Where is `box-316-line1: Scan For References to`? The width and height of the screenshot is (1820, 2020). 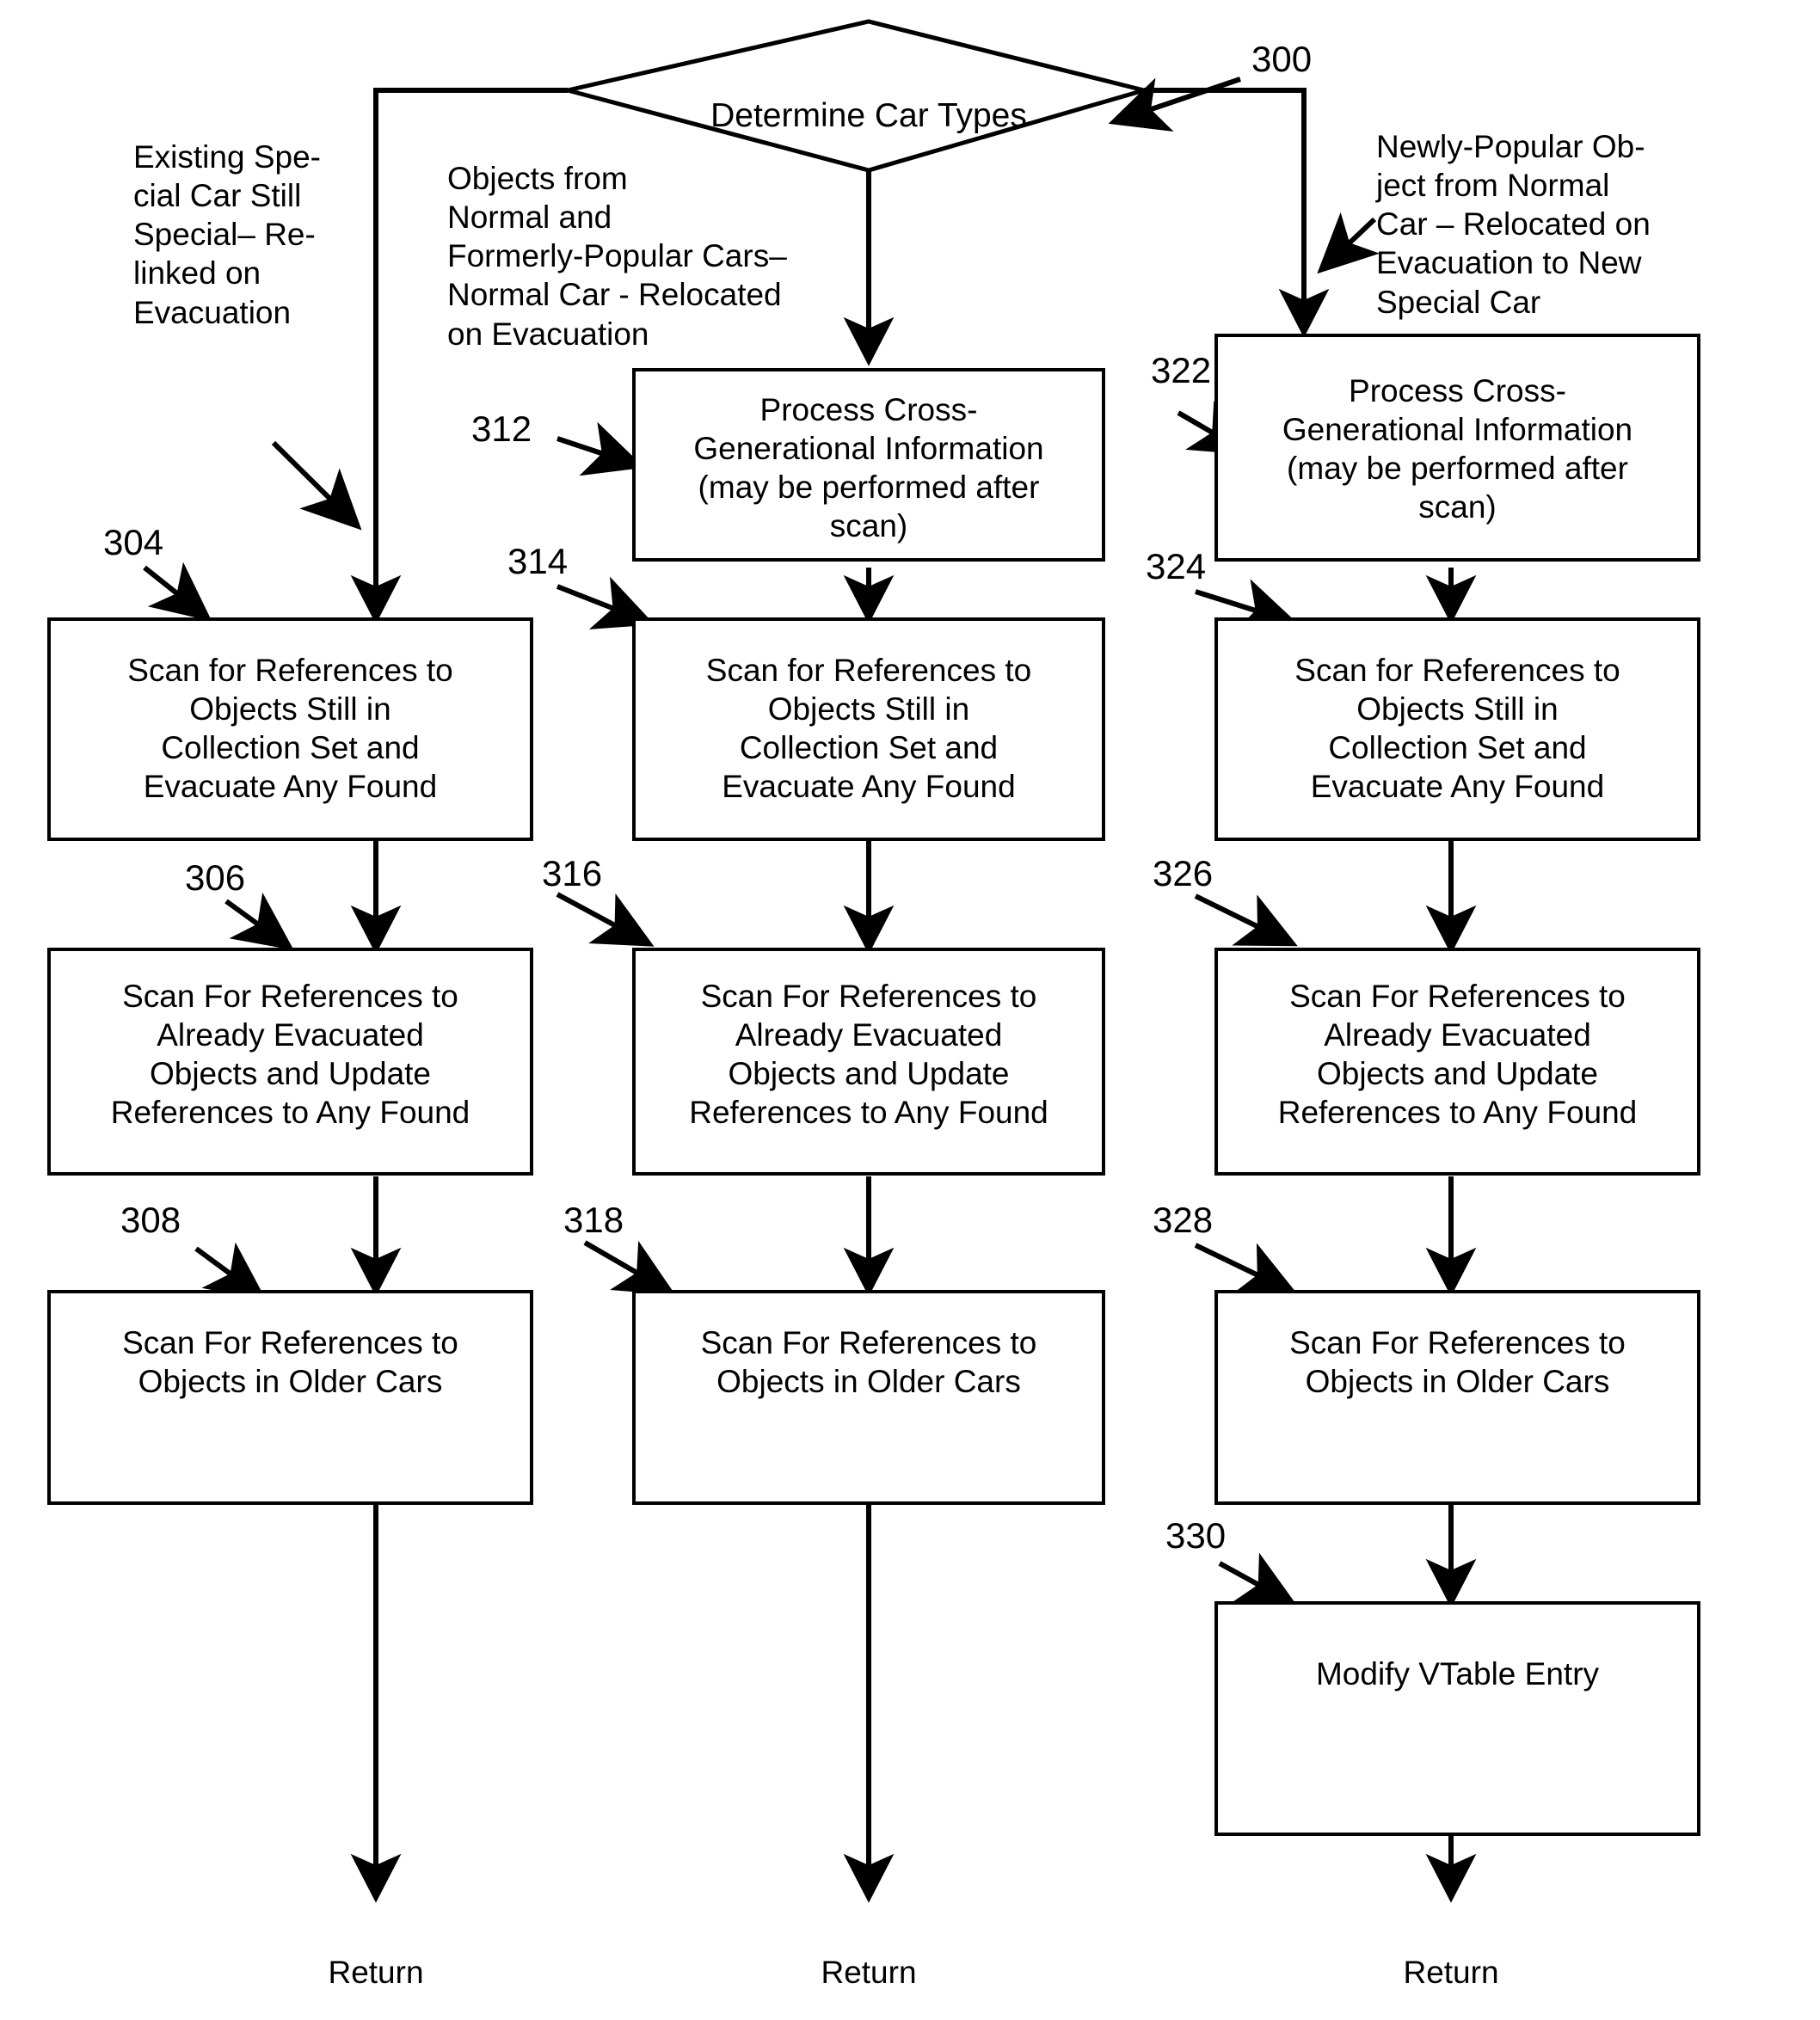 box-316-line1: Scan For References to is located at coordinates (869, 996).